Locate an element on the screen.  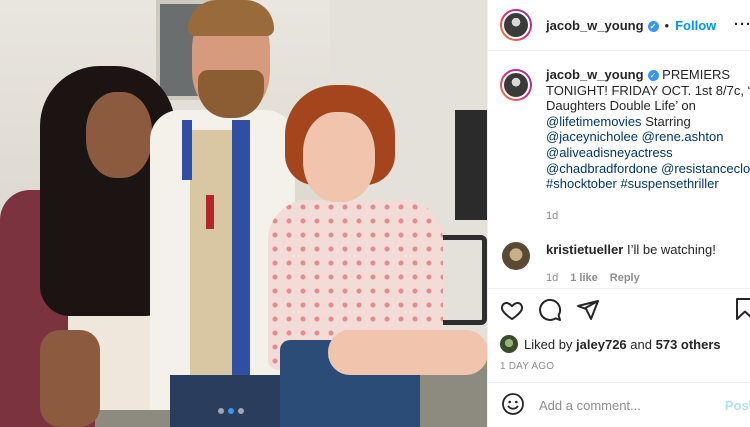
mention-link: @lifetimemovies is located at coordinates (594, 121).